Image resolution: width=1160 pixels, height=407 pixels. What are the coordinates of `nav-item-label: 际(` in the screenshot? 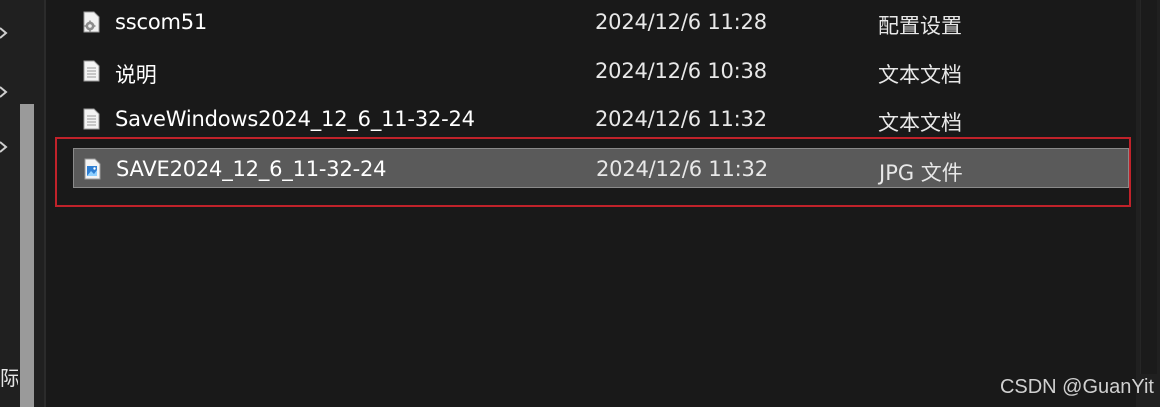 It's located at (9, 376).